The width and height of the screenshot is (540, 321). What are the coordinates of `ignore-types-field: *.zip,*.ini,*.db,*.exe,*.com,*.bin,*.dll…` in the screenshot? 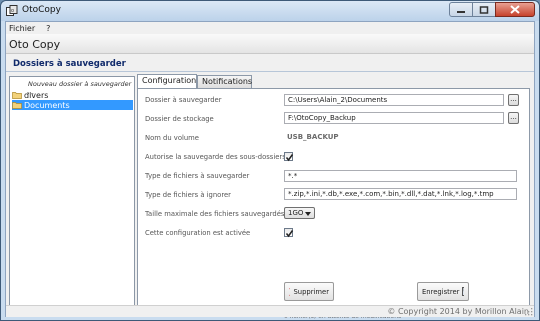 It's located at (400, 194).